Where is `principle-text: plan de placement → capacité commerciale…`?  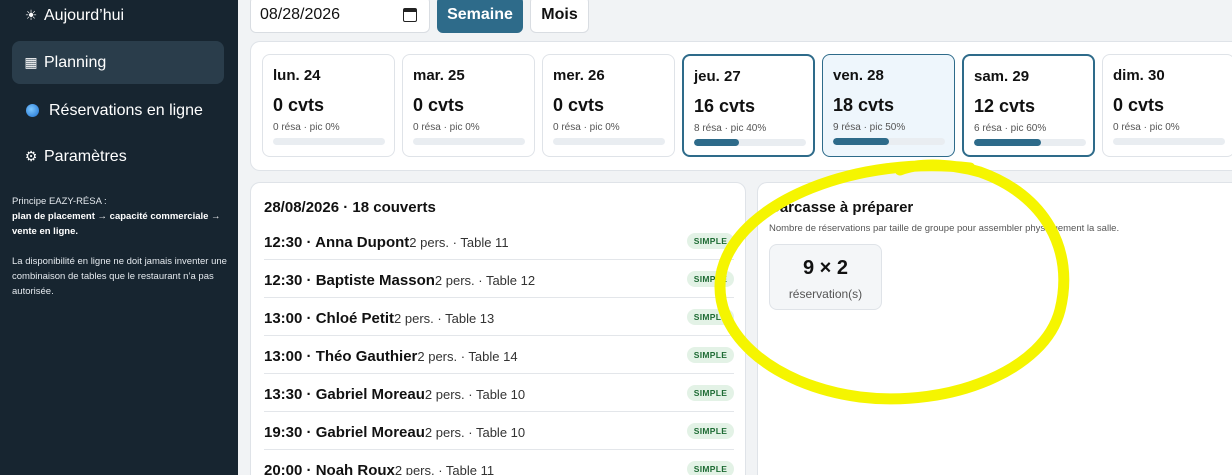
principle-text: plan de placement → capacité commerciale… is located at coordinates (116, 224).